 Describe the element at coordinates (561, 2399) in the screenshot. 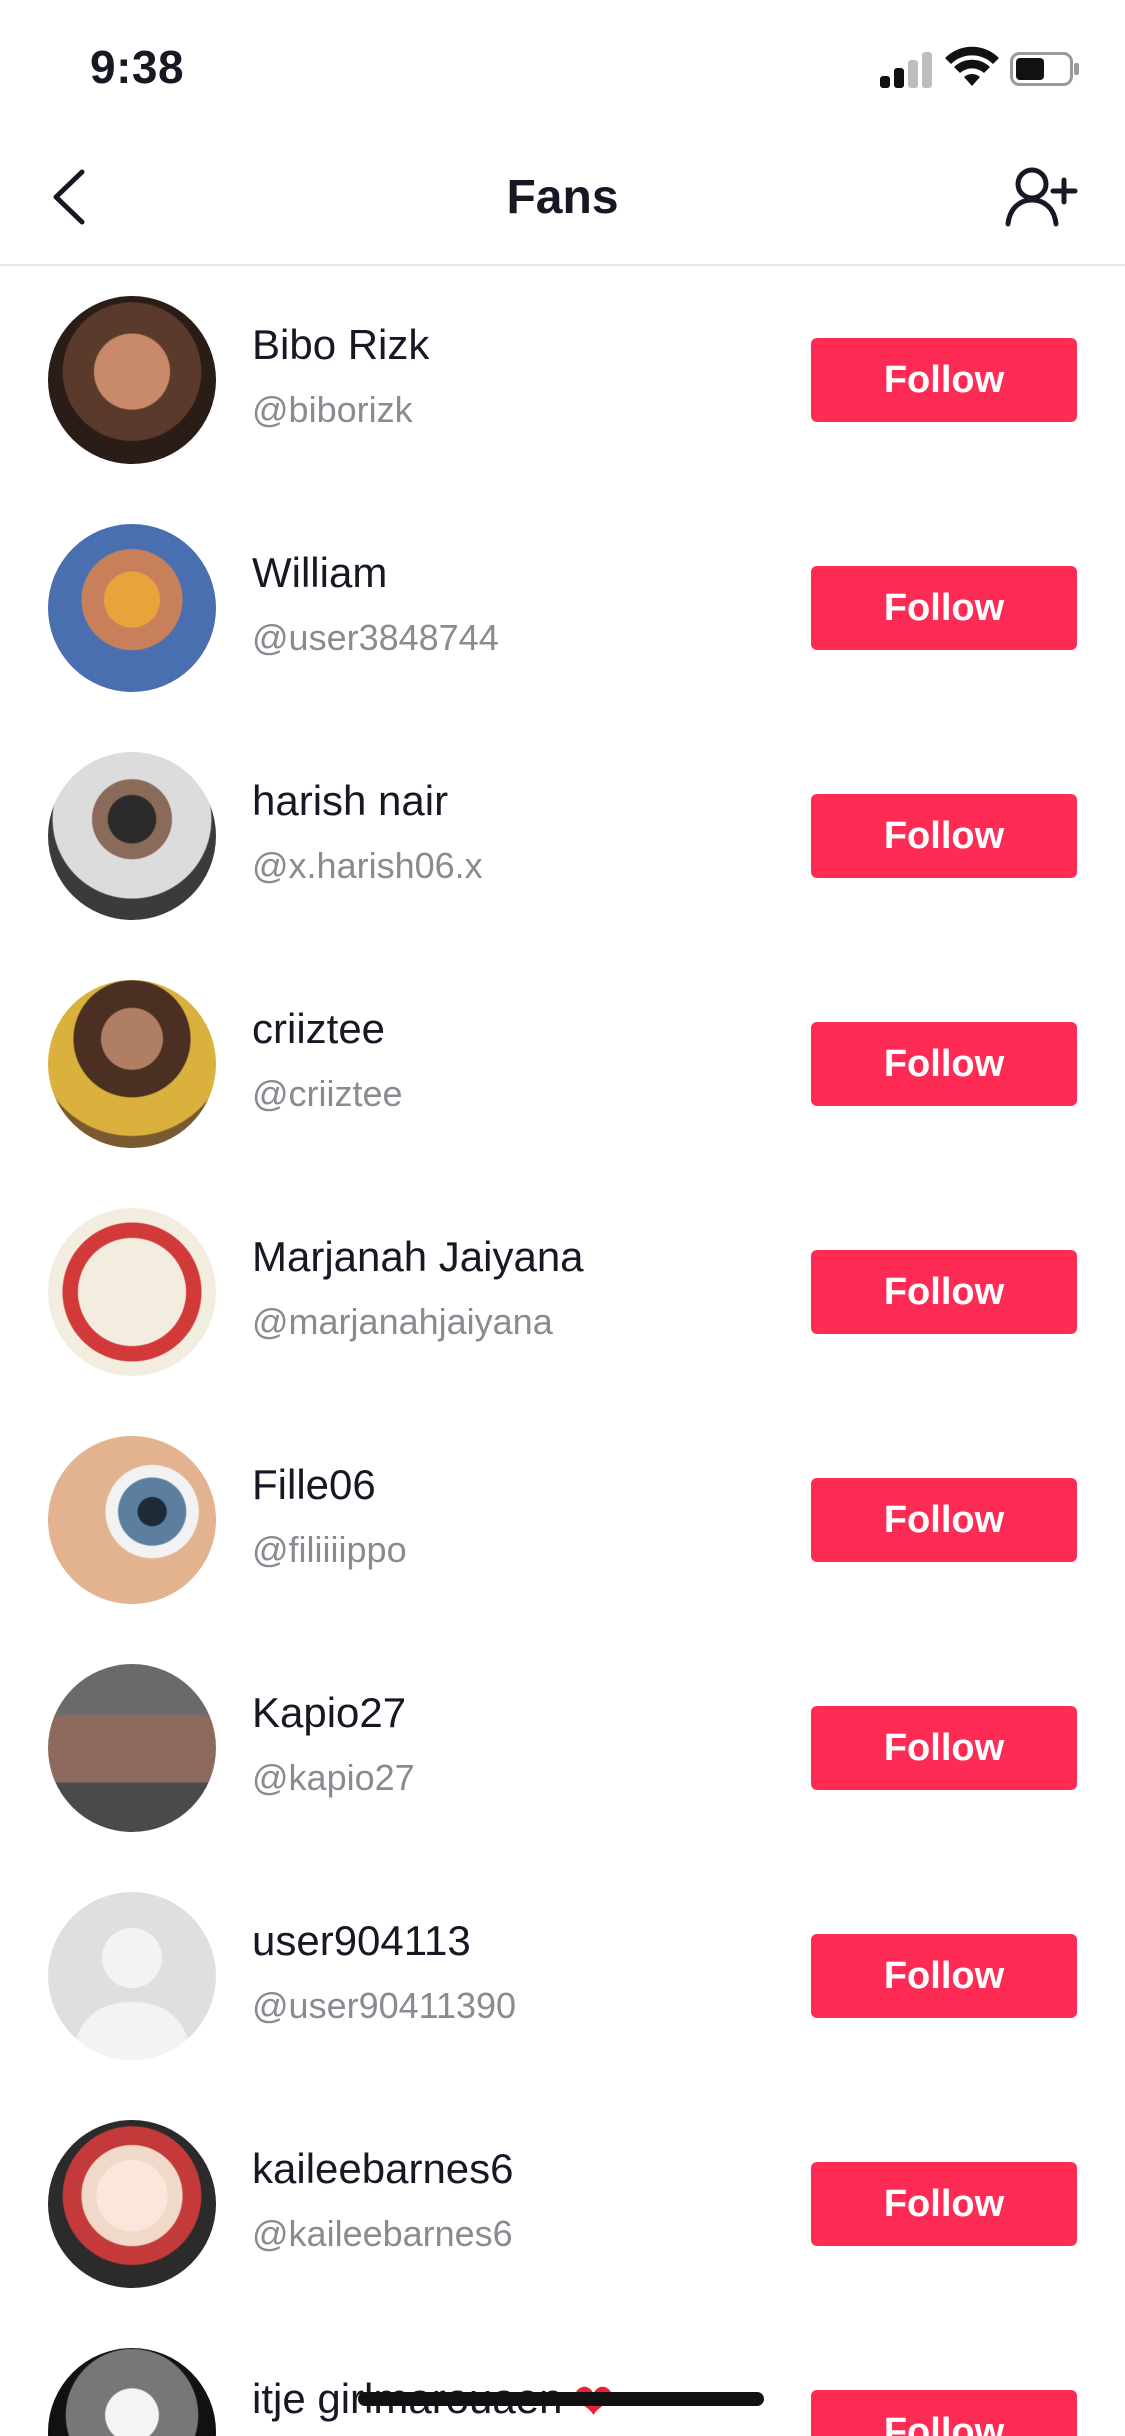

I see `home-indicator` at that location.